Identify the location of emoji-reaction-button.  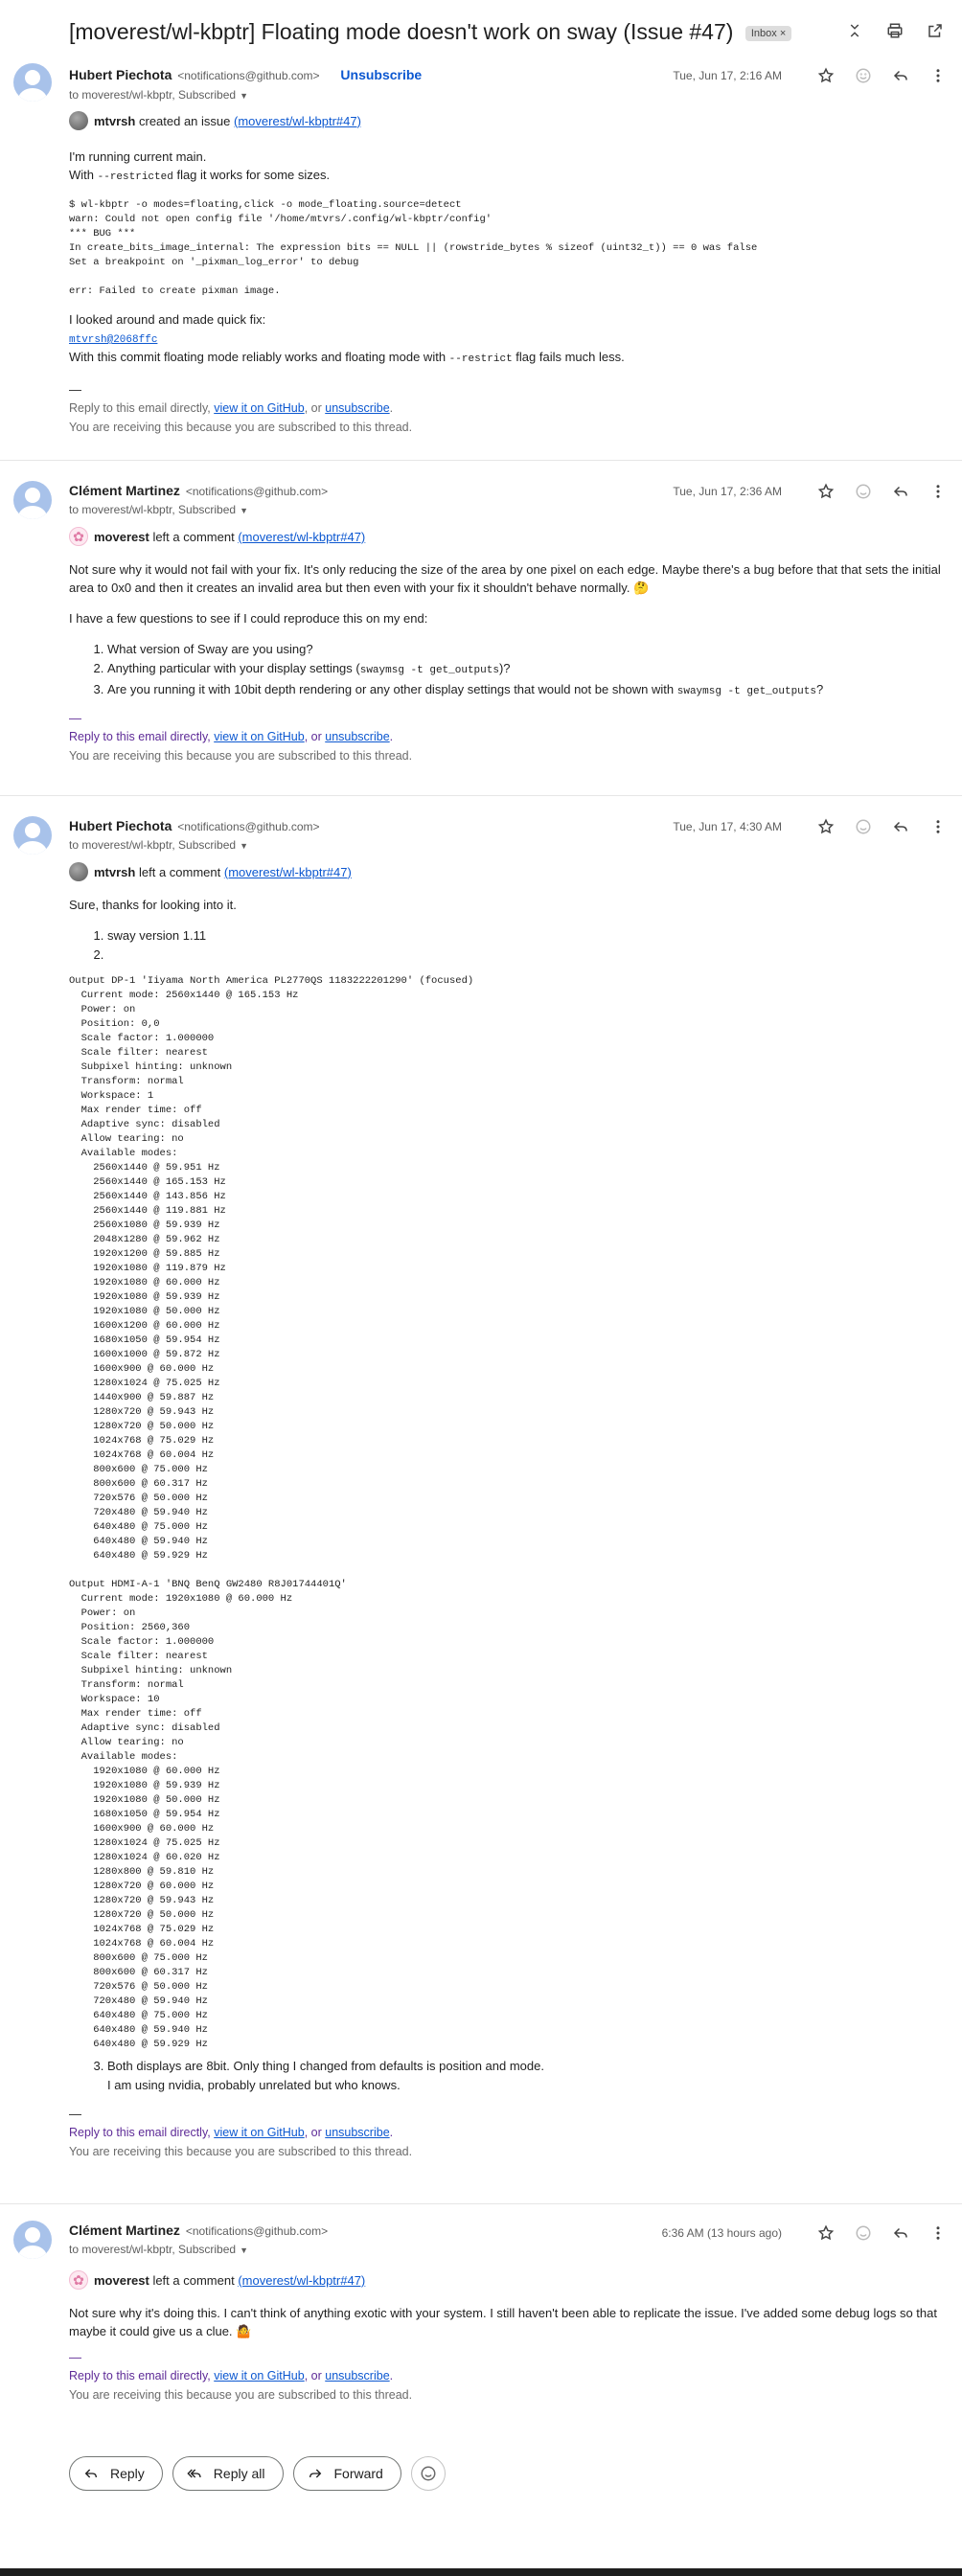
(428, 2473).